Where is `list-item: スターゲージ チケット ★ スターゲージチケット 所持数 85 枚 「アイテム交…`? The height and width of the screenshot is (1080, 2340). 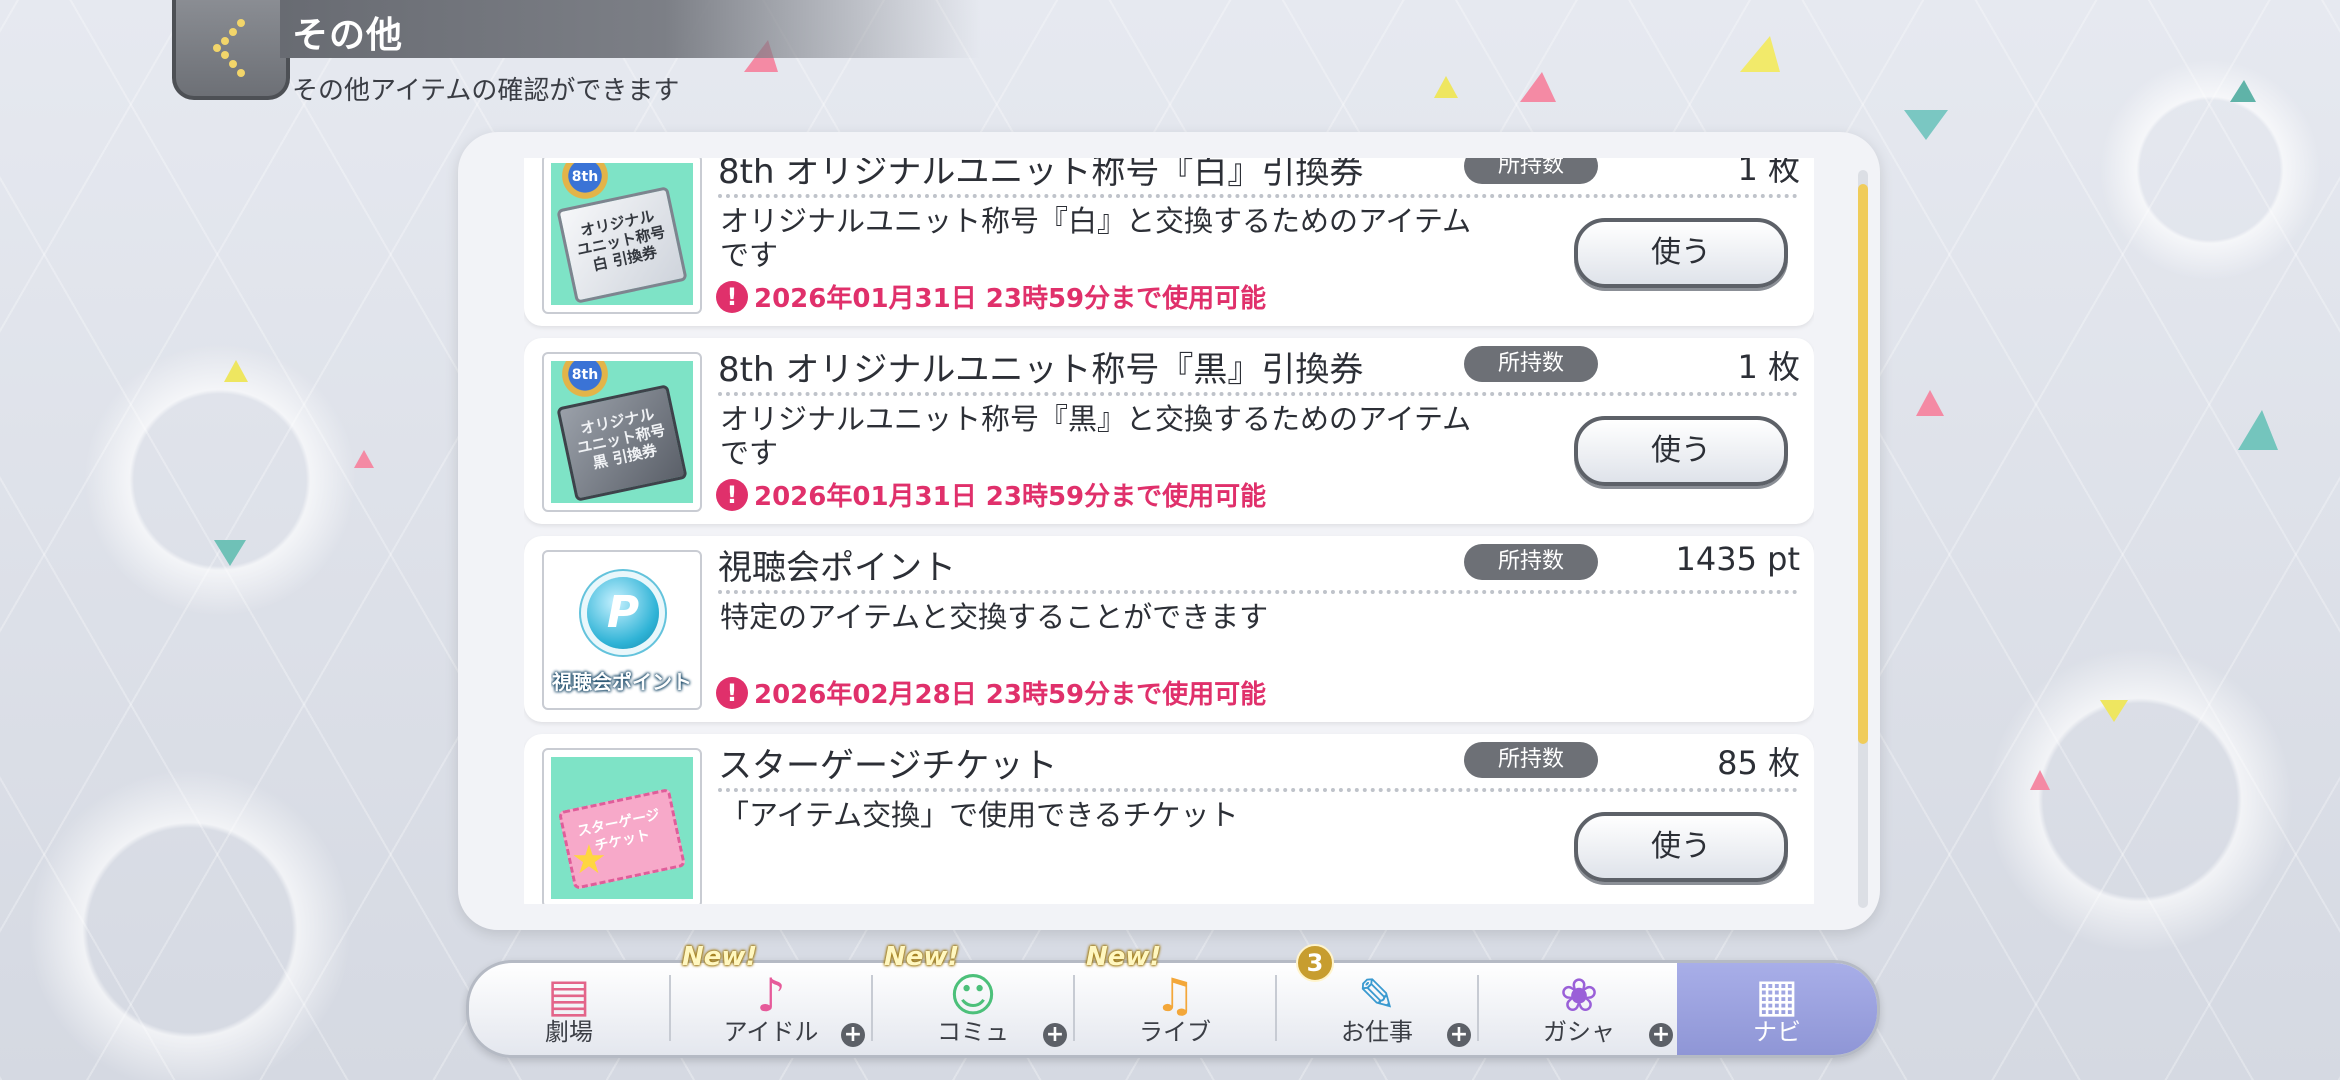 list-item: スターゲージ チケット ★ スターゲージチケット 所持数 85 枚 「アイテム交… is located at coordinates (1169, 819).